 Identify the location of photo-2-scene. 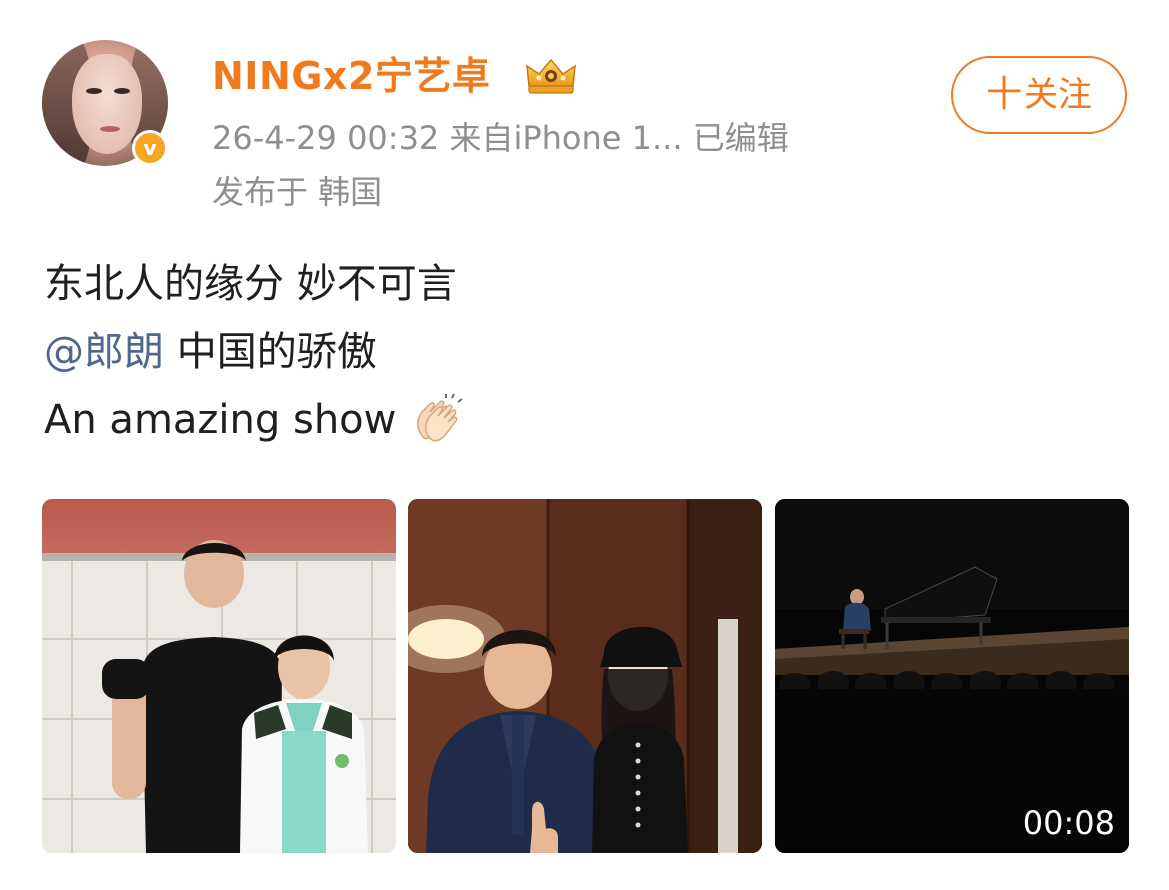
(585, 676).